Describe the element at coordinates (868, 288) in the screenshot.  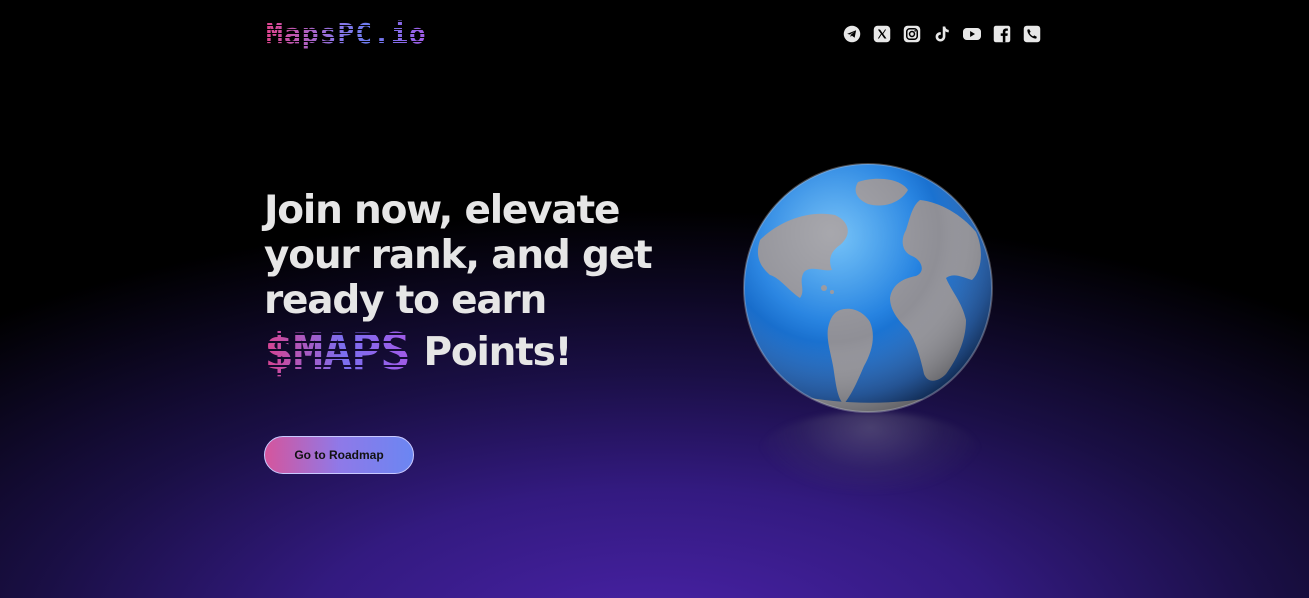
I see `globe-icon` at that location.